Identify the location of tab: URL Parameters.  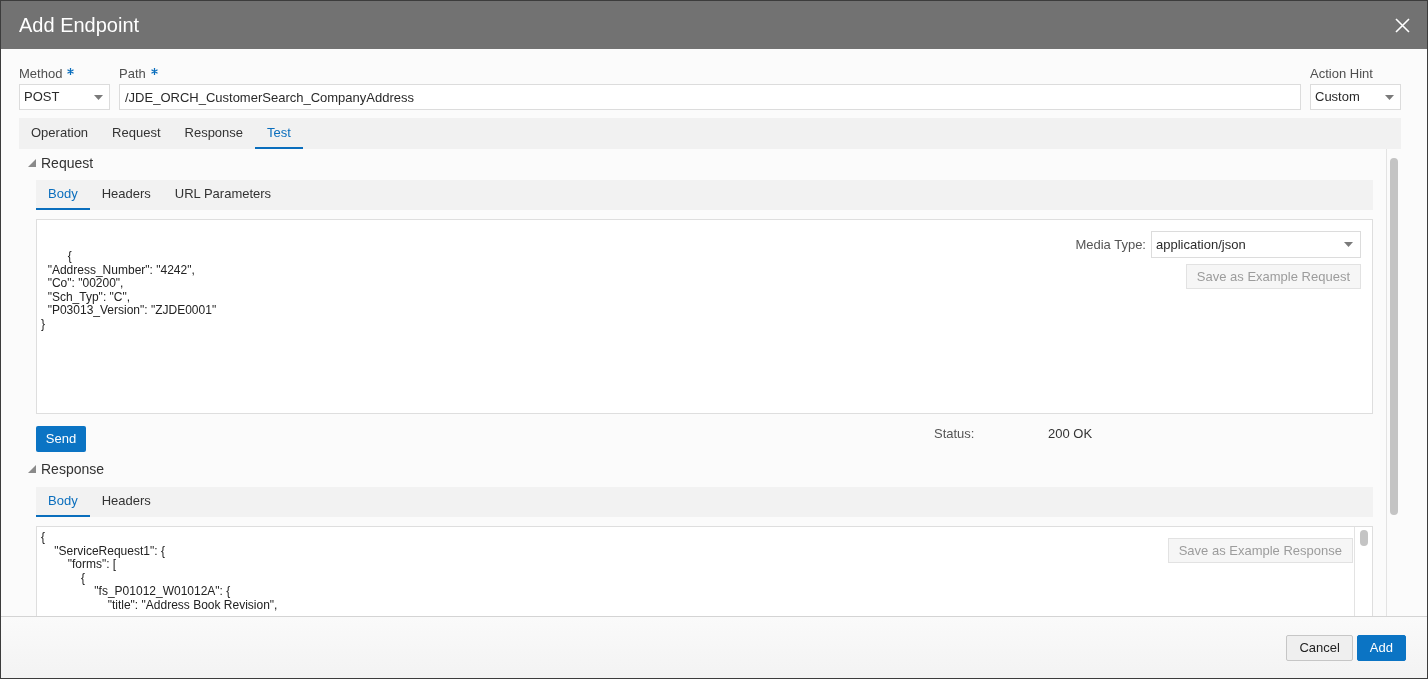
(223, 195).